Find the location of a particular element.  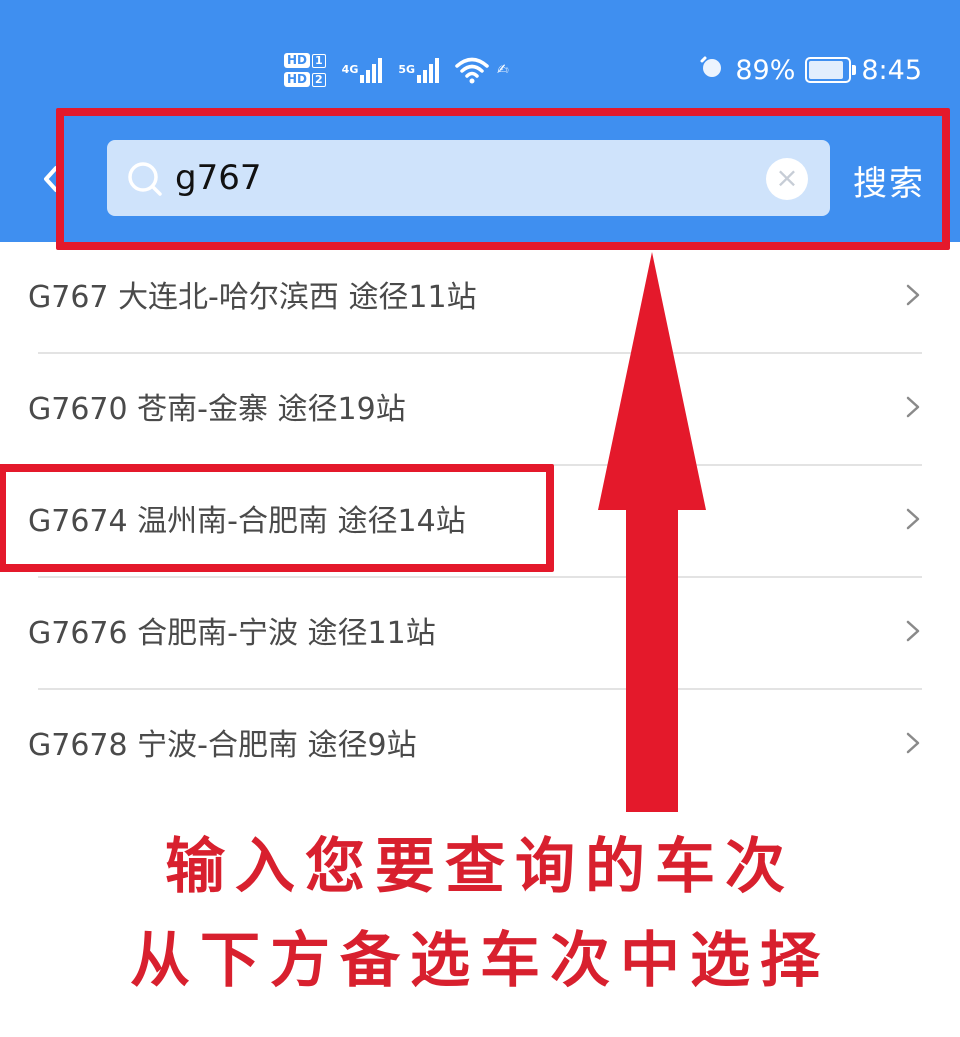

list-item-text: G7678 宁波-合肥南 途径9站 is located at coordinates (222, 742).